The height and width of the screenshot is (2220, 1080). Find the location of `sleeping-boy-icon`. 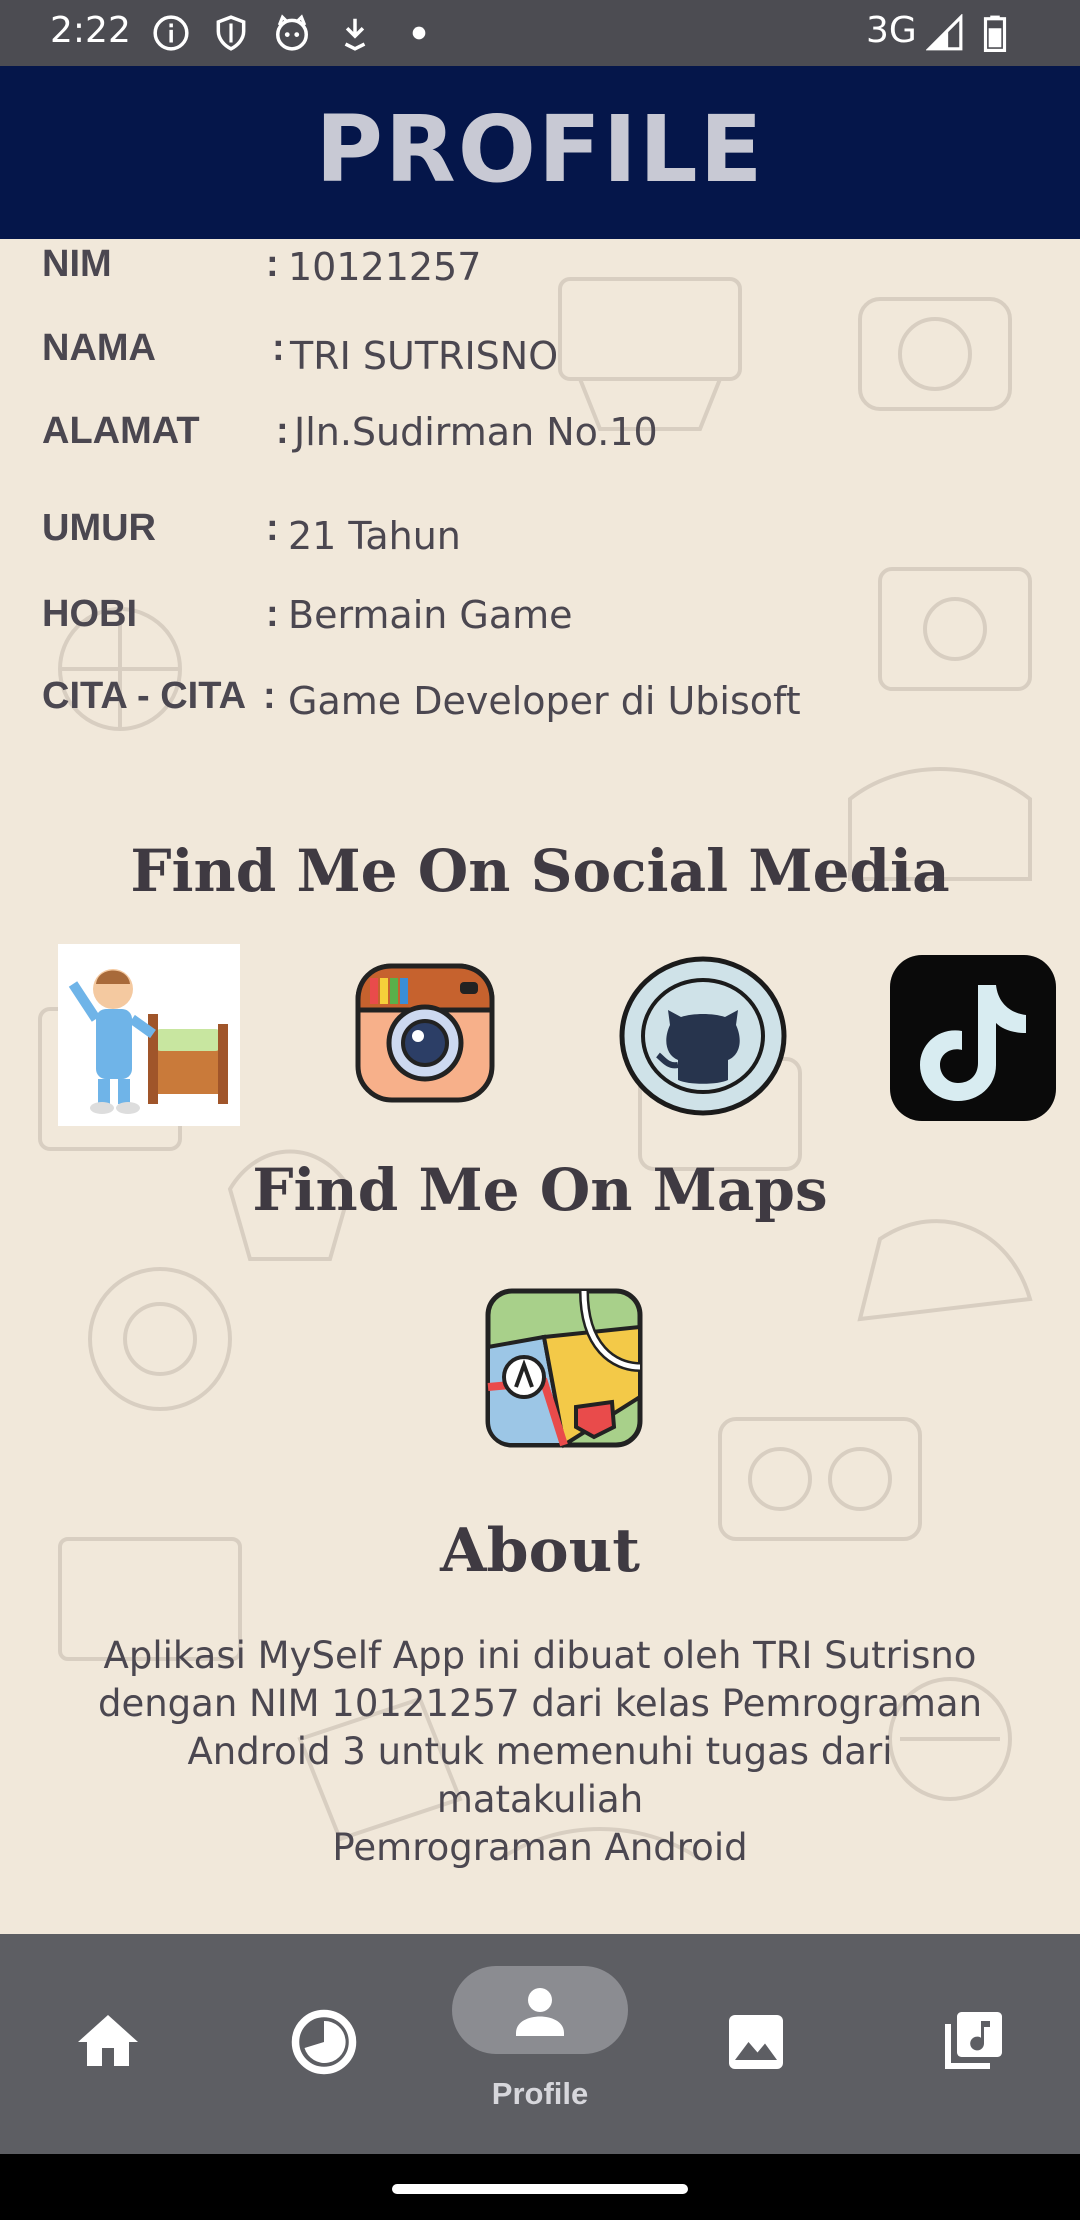

sleeping-boy-icon is located at coordinates (149, 1035).